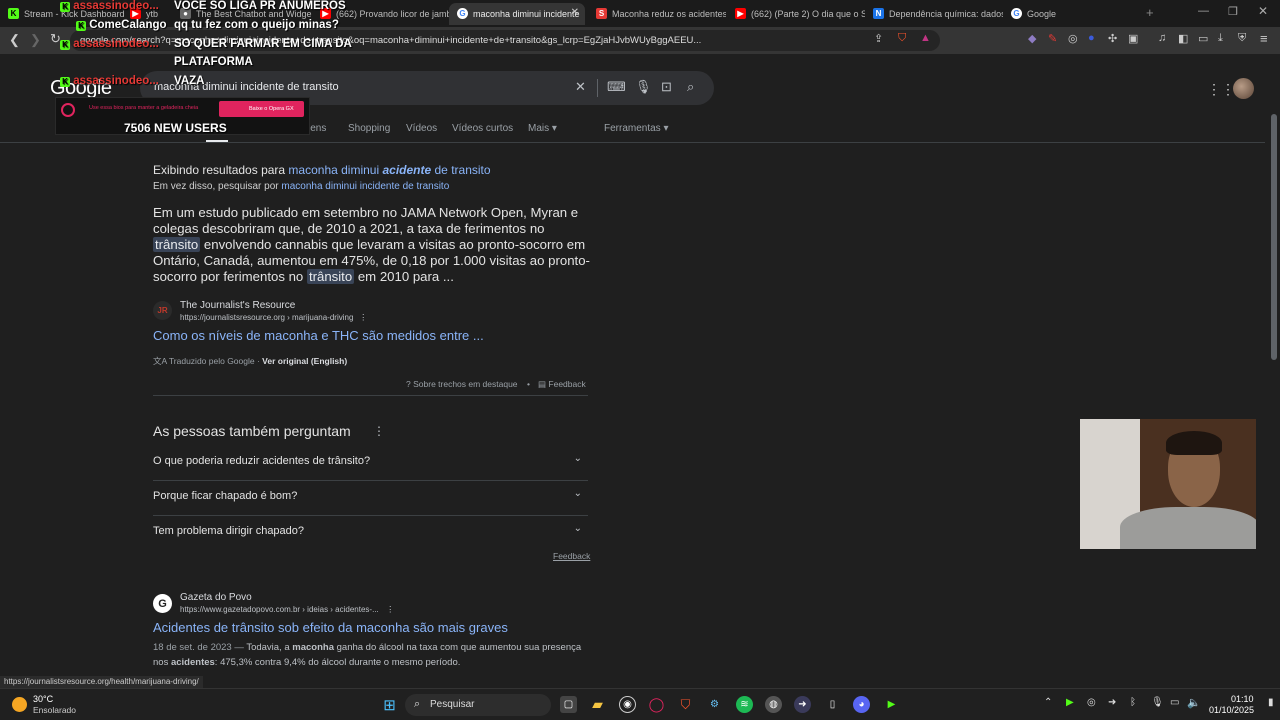  Describe the element at coordinates (370, 498) in the screenshot. I see `paa-question: Porque ficar chapado é bom? ⌄` at that location.